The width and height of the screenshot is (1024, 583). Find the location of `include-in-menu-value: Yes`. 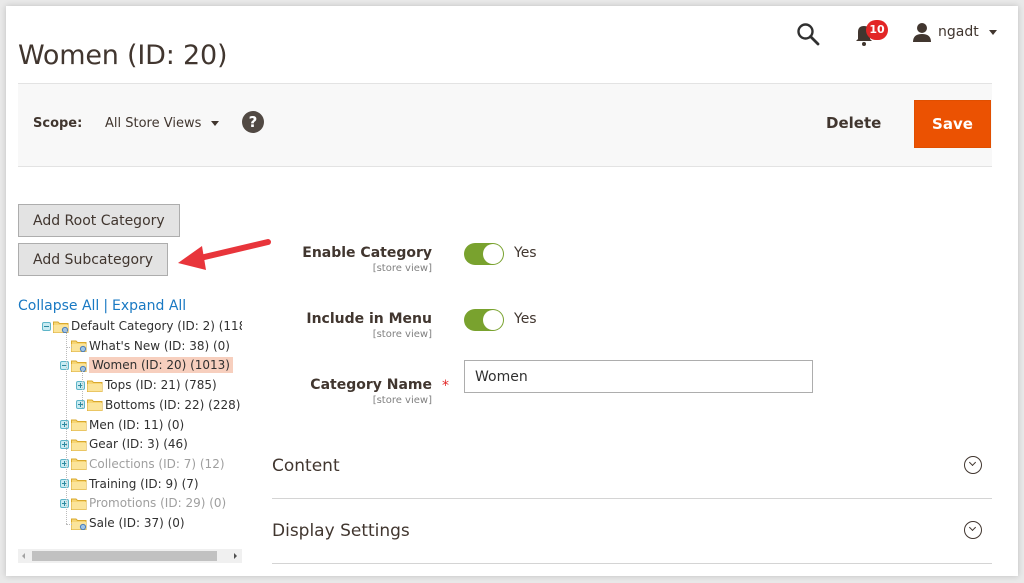

include-in-menu-value: Yes is located at coordinates (525, 319).